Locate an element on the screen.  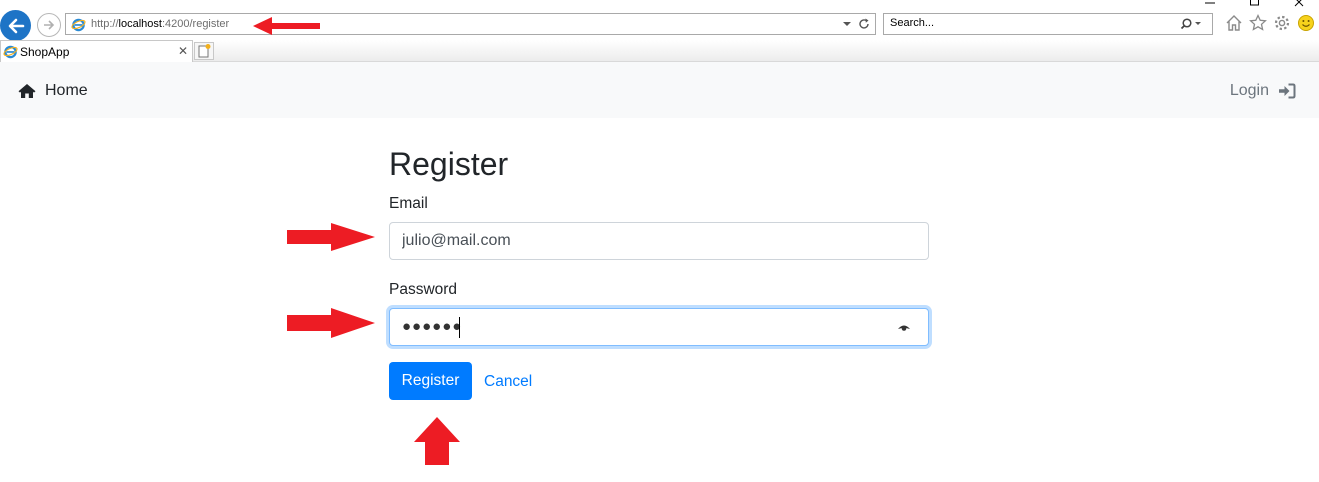
new-tab-icon is located at coordinates (204, 51).